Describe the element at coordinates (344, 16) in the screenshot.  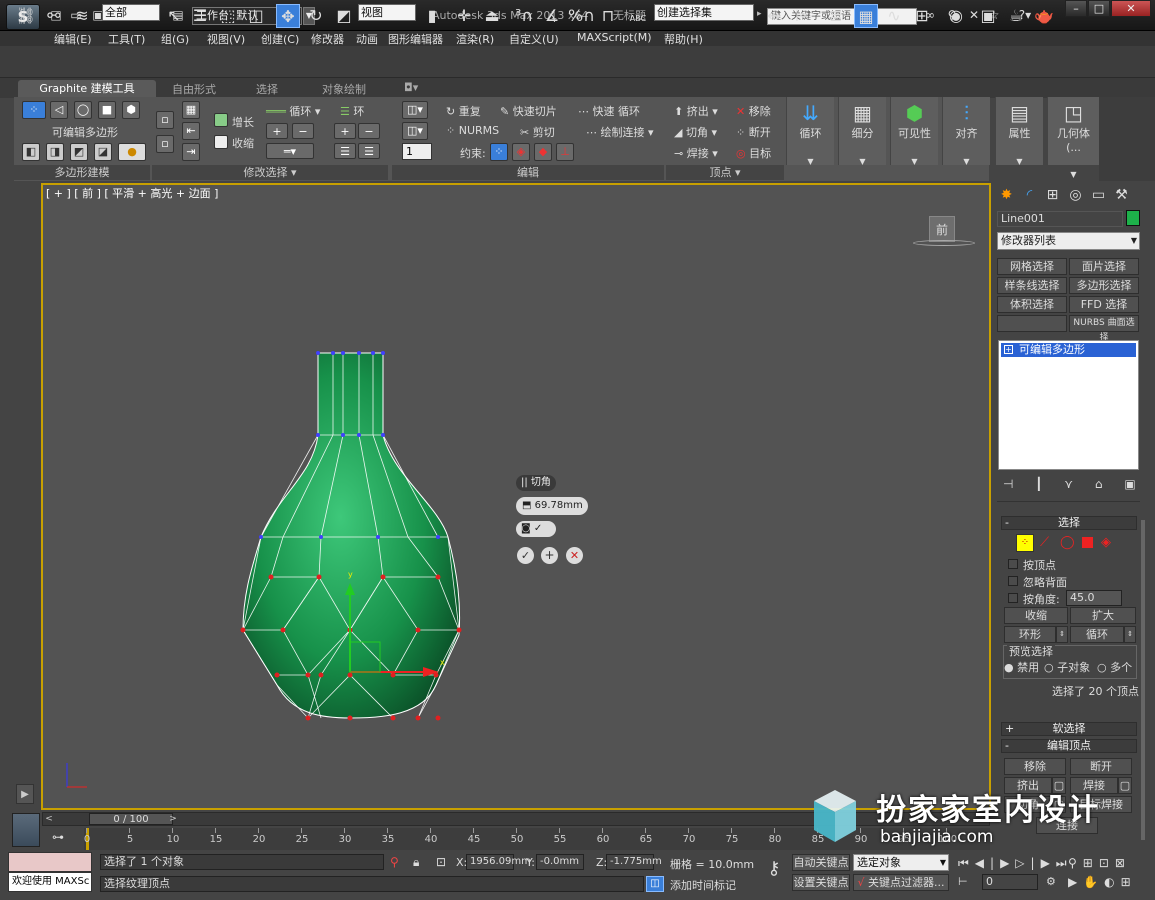
I see `scale-icon: ◩` at that location.